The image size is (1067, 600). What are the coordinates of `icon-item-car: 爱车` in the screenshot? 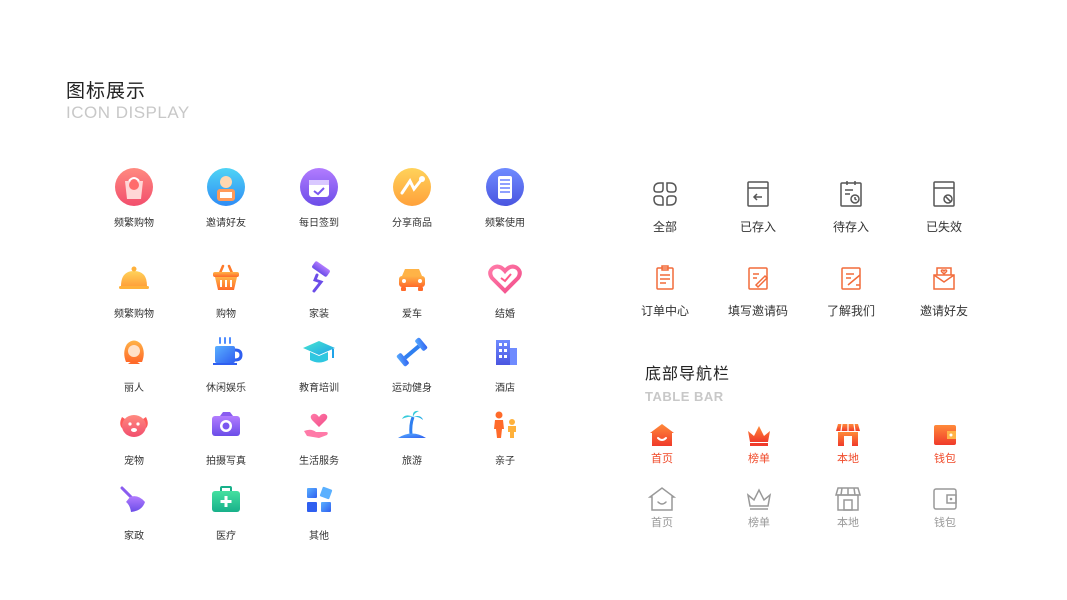 It's located at (412, 289).